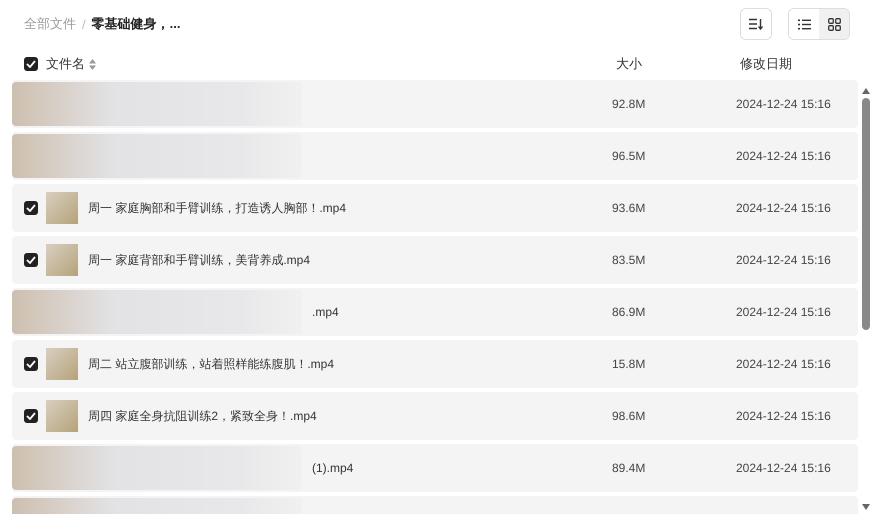 This screenshot has width=874, height=514. Describe the element at coordinates (333, 468) in the screenshot. I see `file-name: (1).mp4` at that location.